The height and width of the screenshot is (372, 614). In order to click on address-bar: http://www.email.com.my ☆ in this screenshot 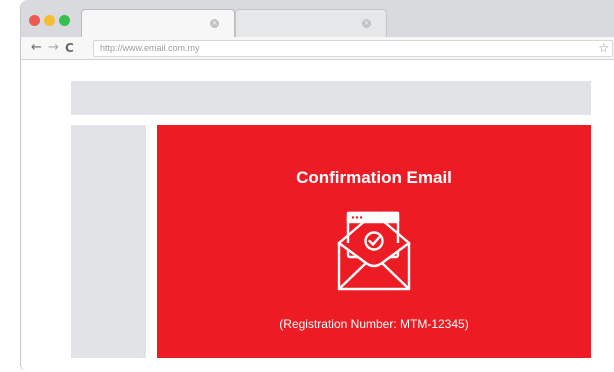, I will do `click(353, 48)`.